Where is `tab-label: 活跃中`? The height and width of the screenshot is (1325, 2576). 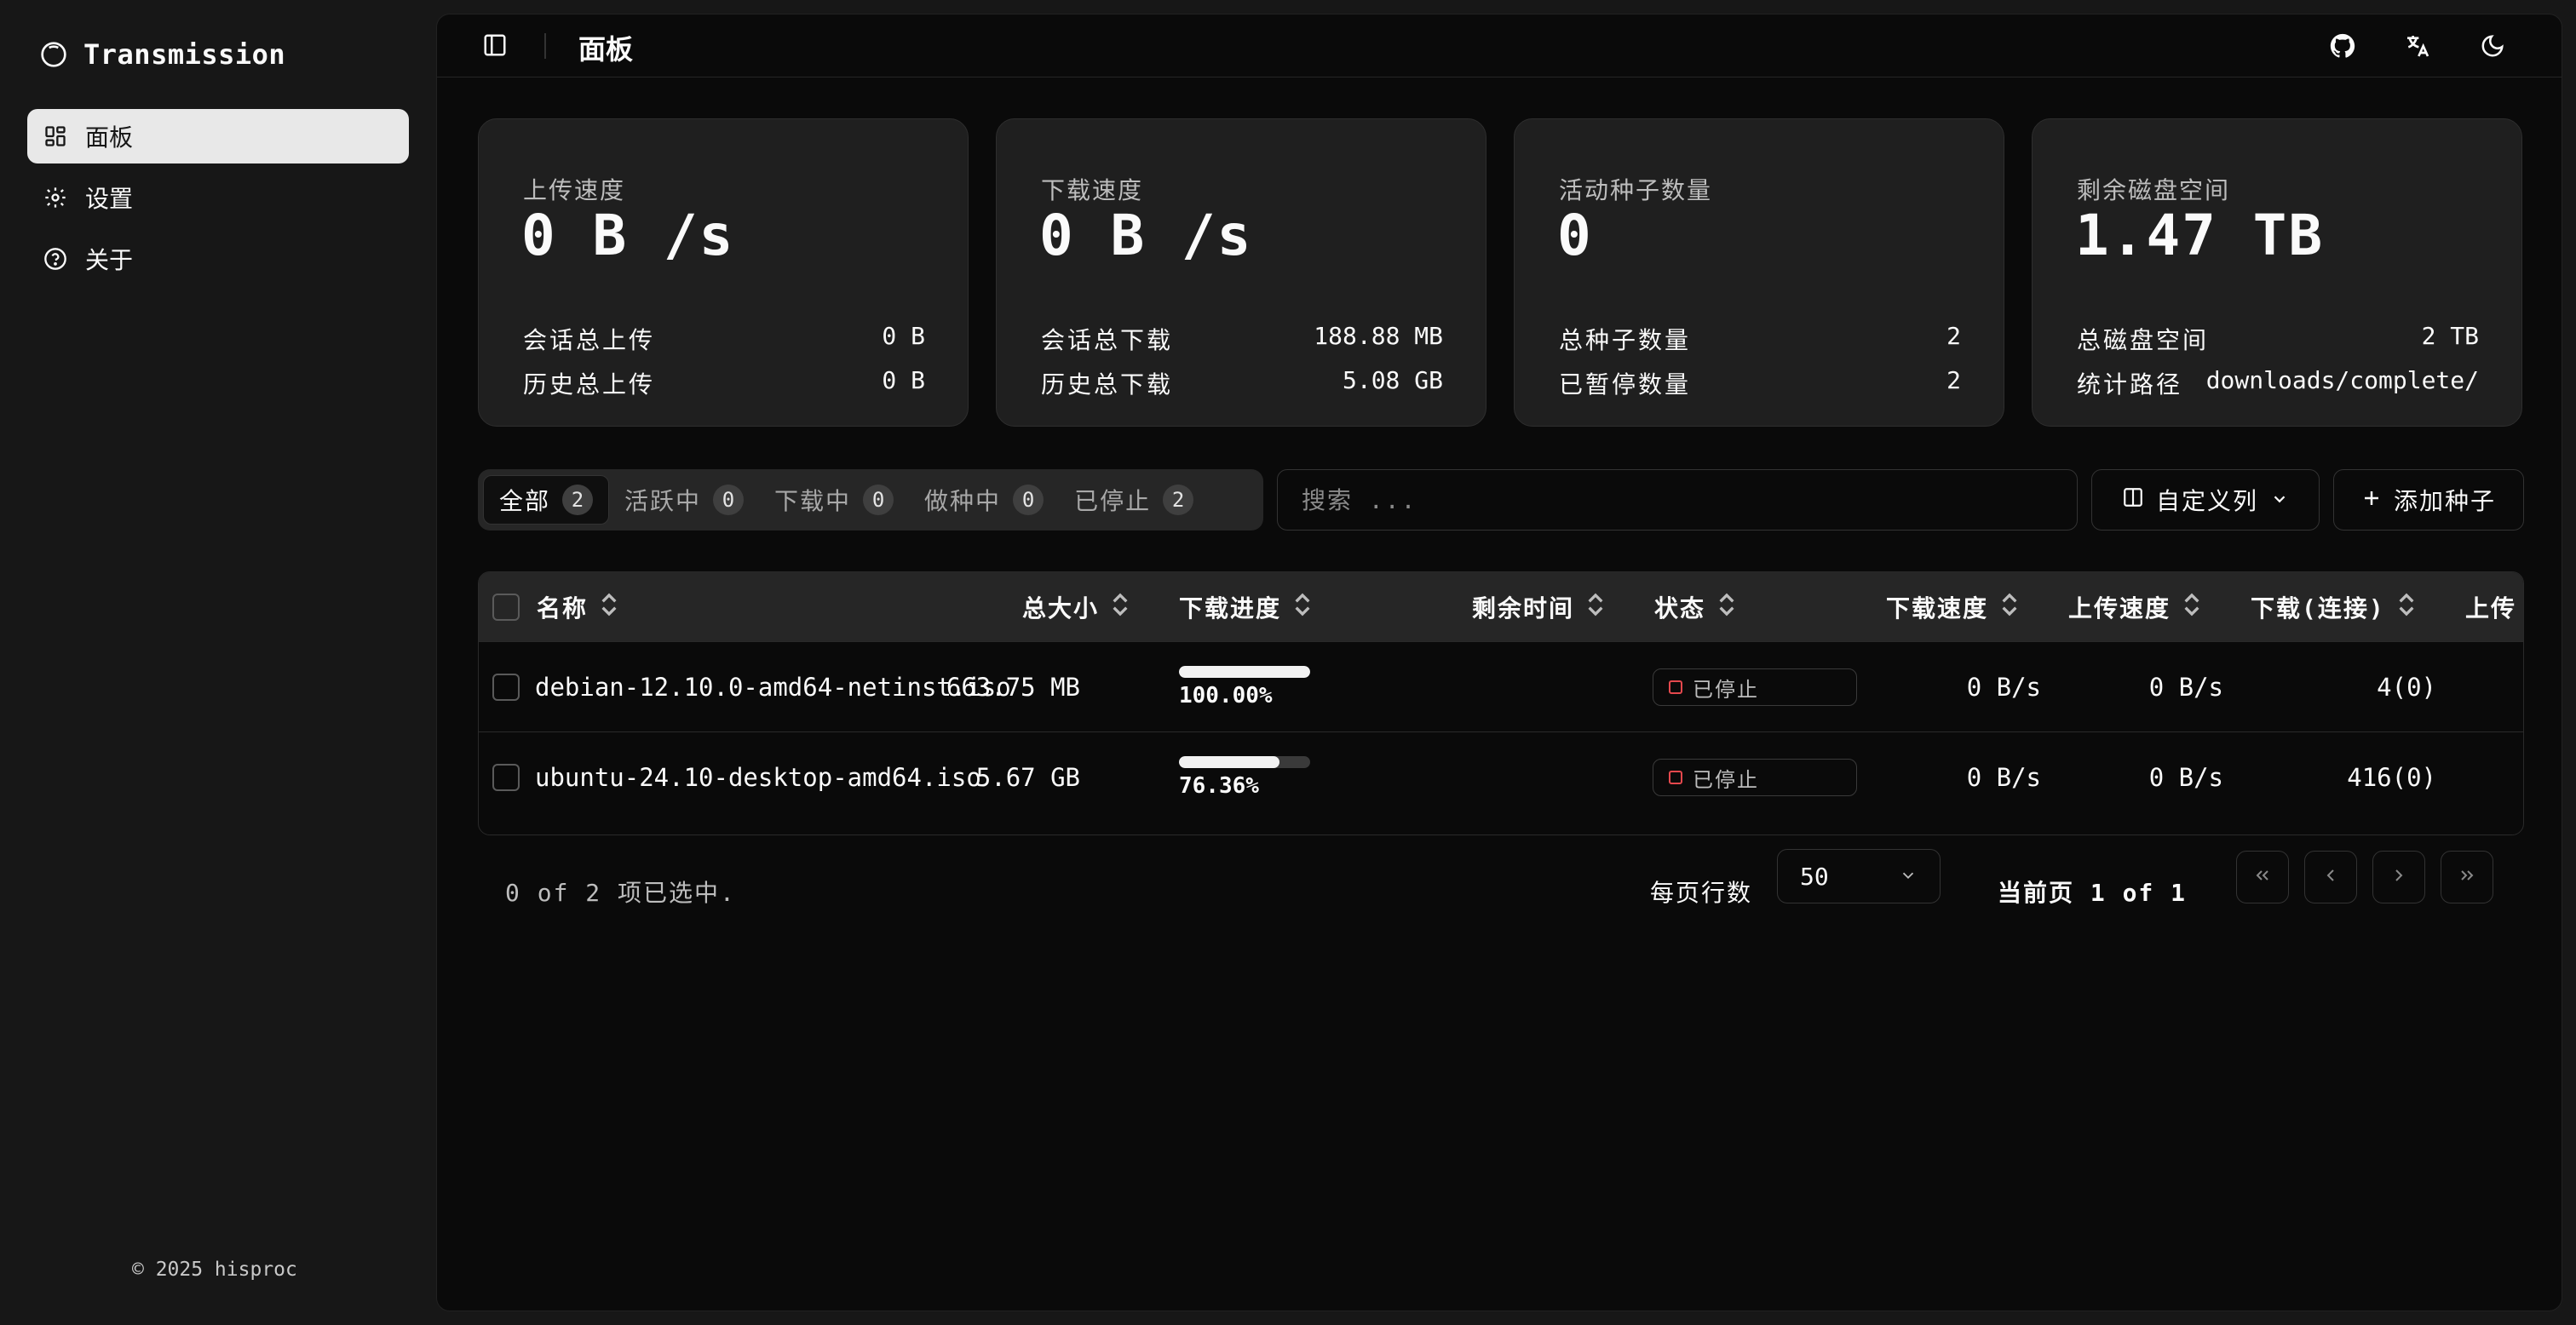 tab-label: 活跃中 is located at coordinates (663, 501).